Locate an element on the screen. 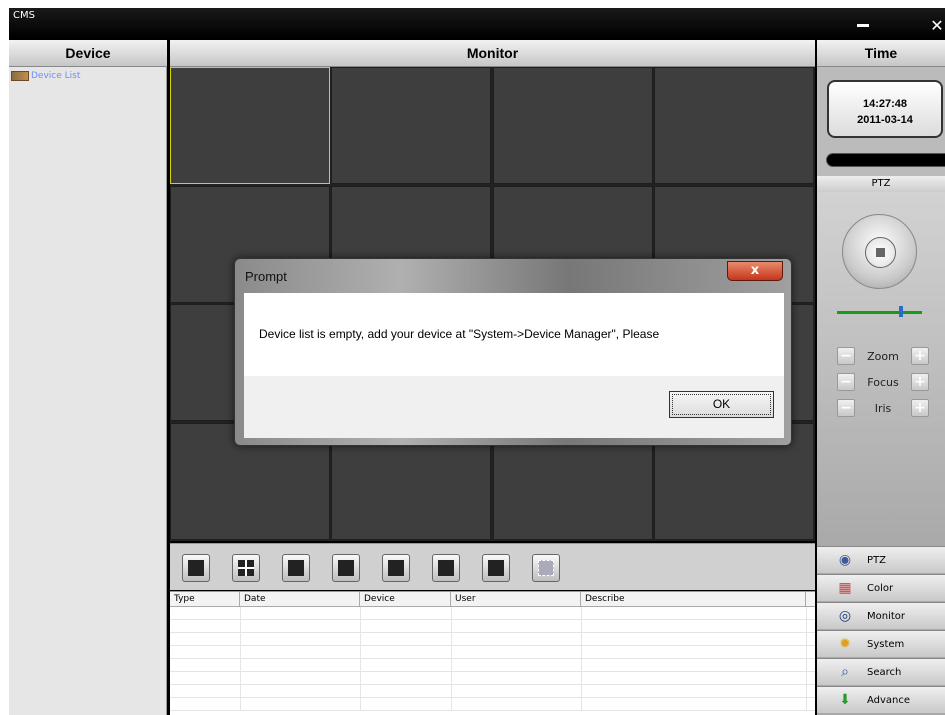 This screenshot has height=715, width=945. ptz-direction-pad is located at coordinates (879, 251).